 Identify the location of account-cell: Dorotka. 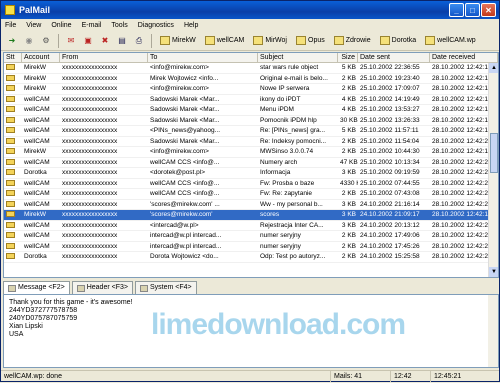
(35, 256).